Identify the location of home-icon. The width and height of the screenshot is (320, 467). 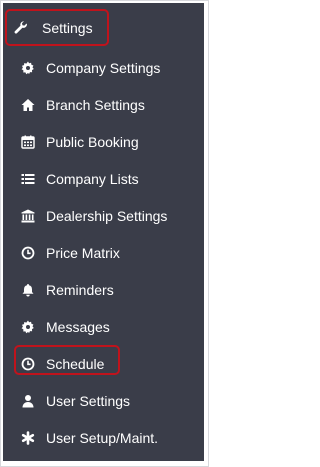
(28, 105).